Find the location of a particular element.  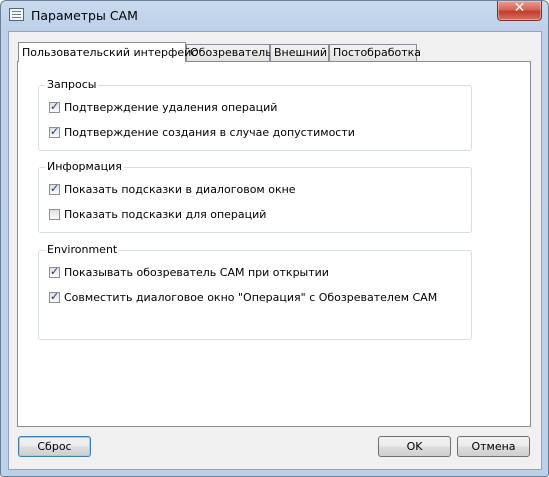

checkbox-show-browser-on-open: Показывать обозреватель CAM при открытии is located at coordinates (189, 272).